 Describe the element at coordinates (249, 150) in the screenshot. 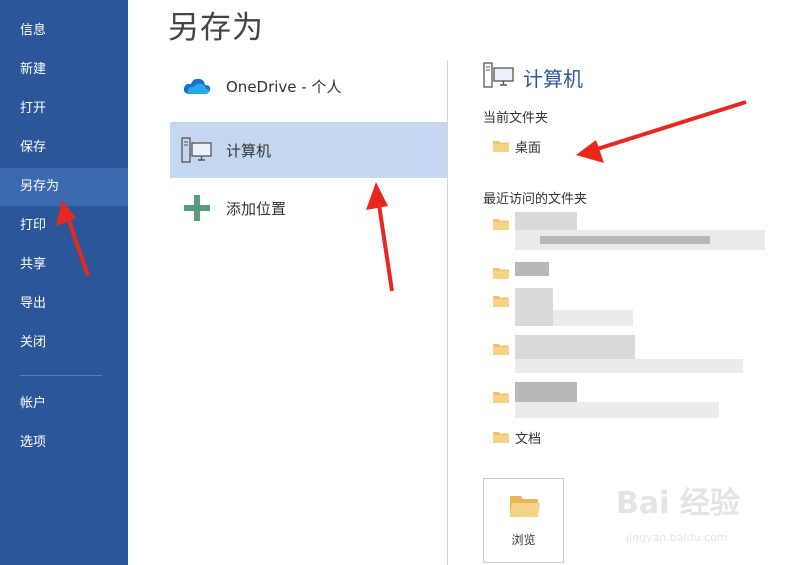

I see `location-label: 计算机` at that location.